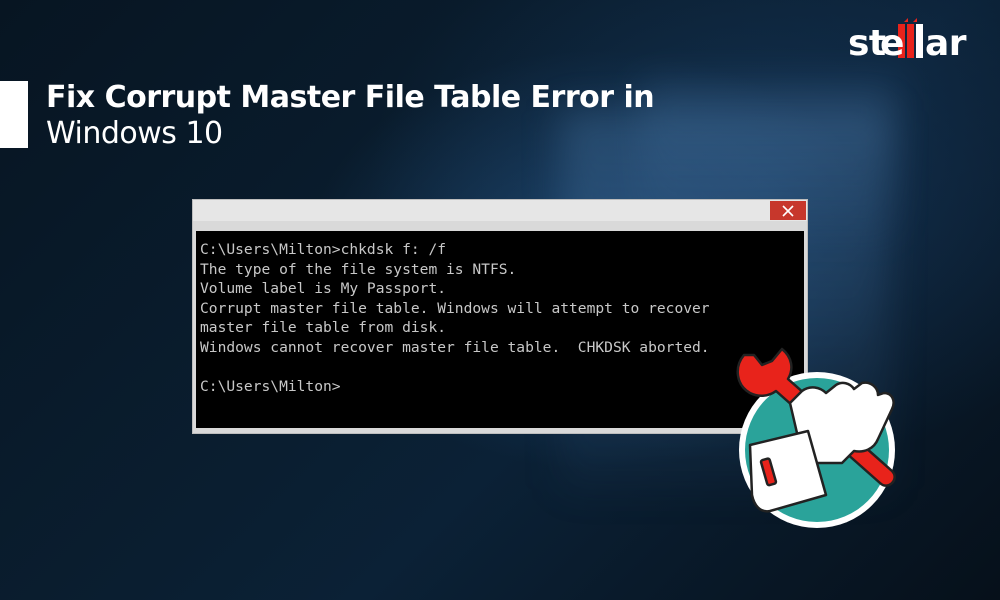  Describe the element at coordinates (270, 387) in the screenshot. I see `console-line: C:\Users\Milton>` at that location.